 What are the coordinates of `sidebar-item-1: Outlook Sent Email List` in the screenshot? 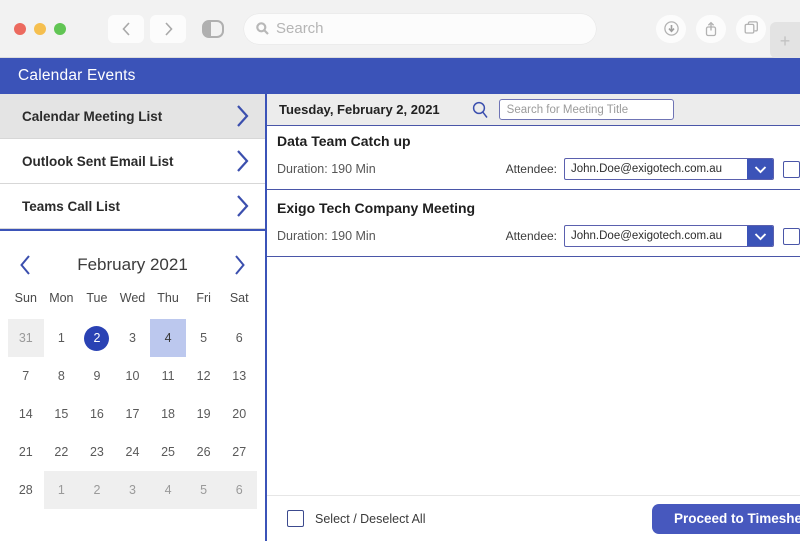 It's located at (132, 161).